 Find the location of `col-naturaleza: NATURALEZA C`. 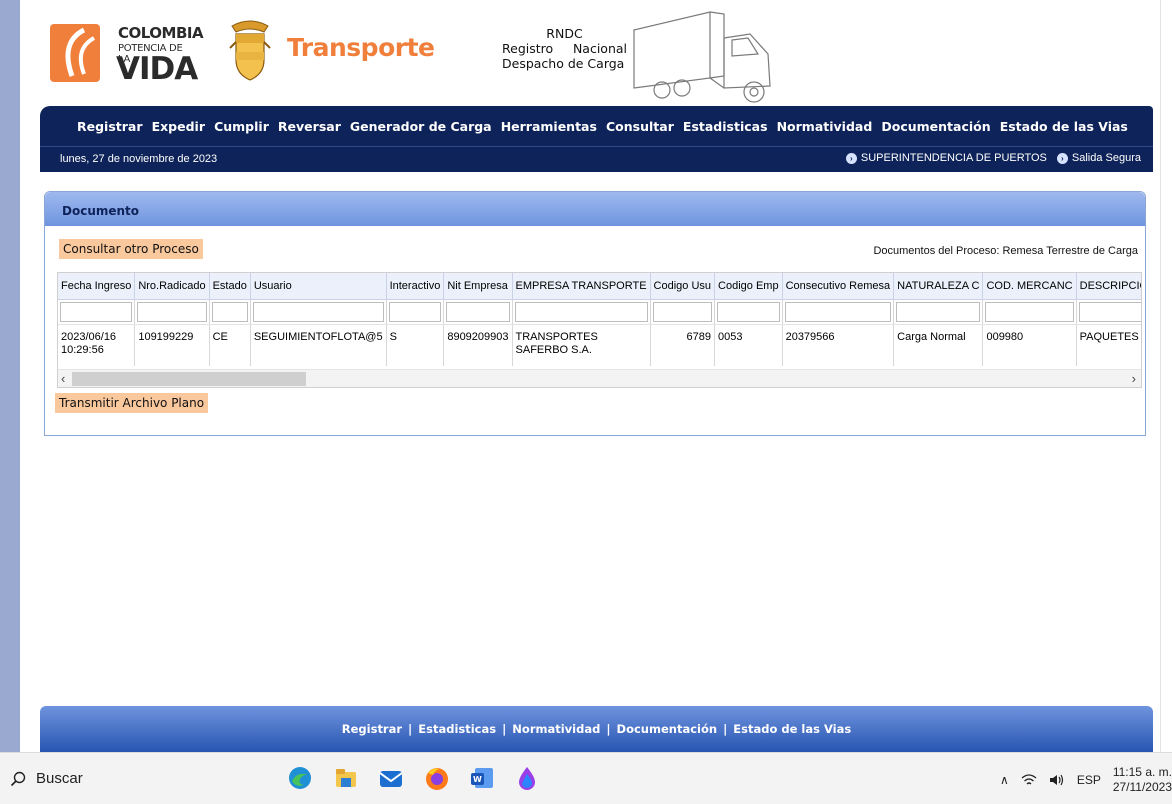

col-naturaleza: NATURALEZA C is located at coordinates (938, 286).